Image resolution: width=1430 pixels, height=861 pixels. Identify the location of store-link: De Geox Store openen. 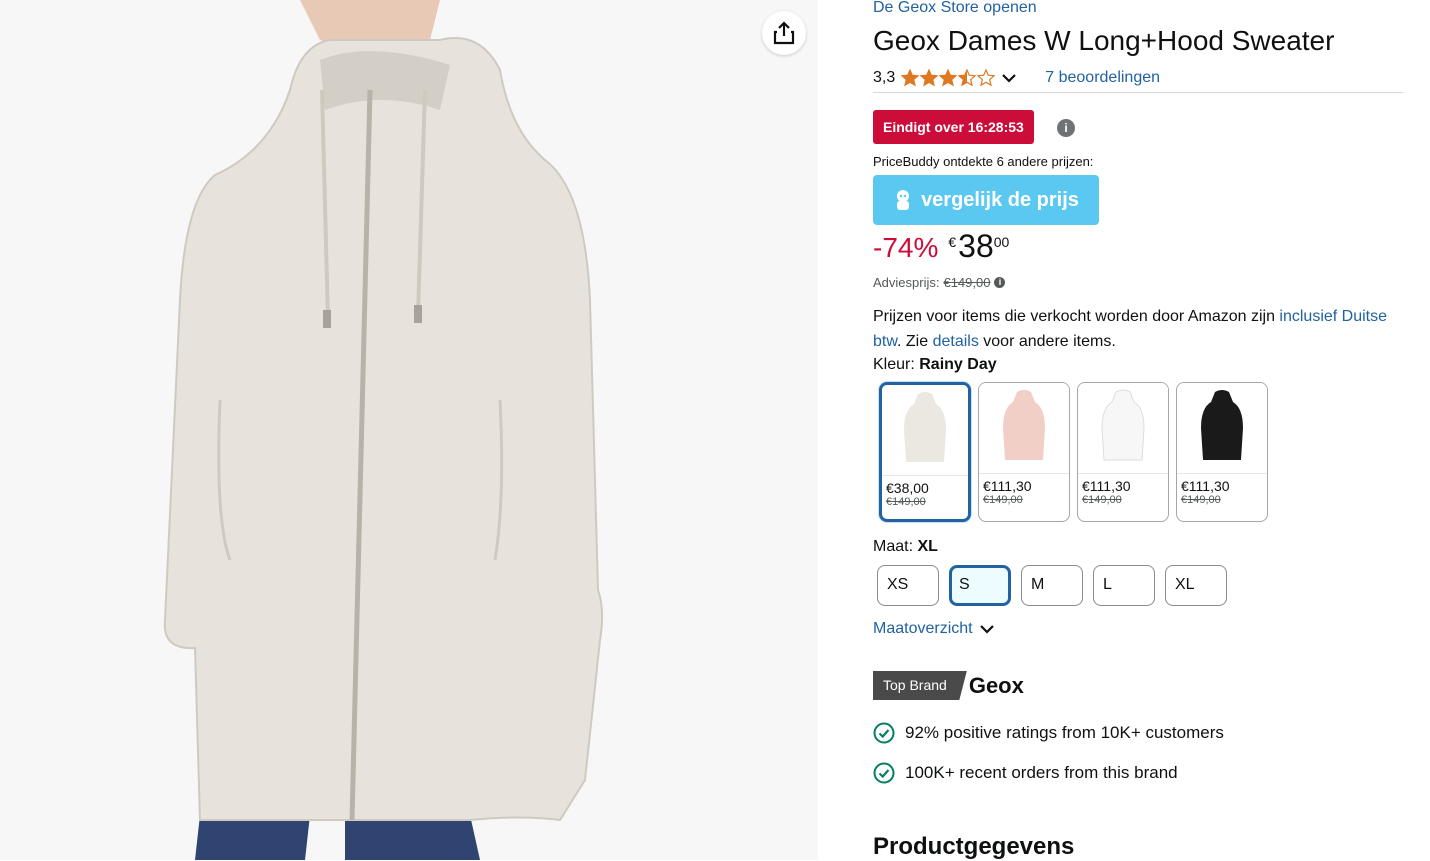
(955, 8).